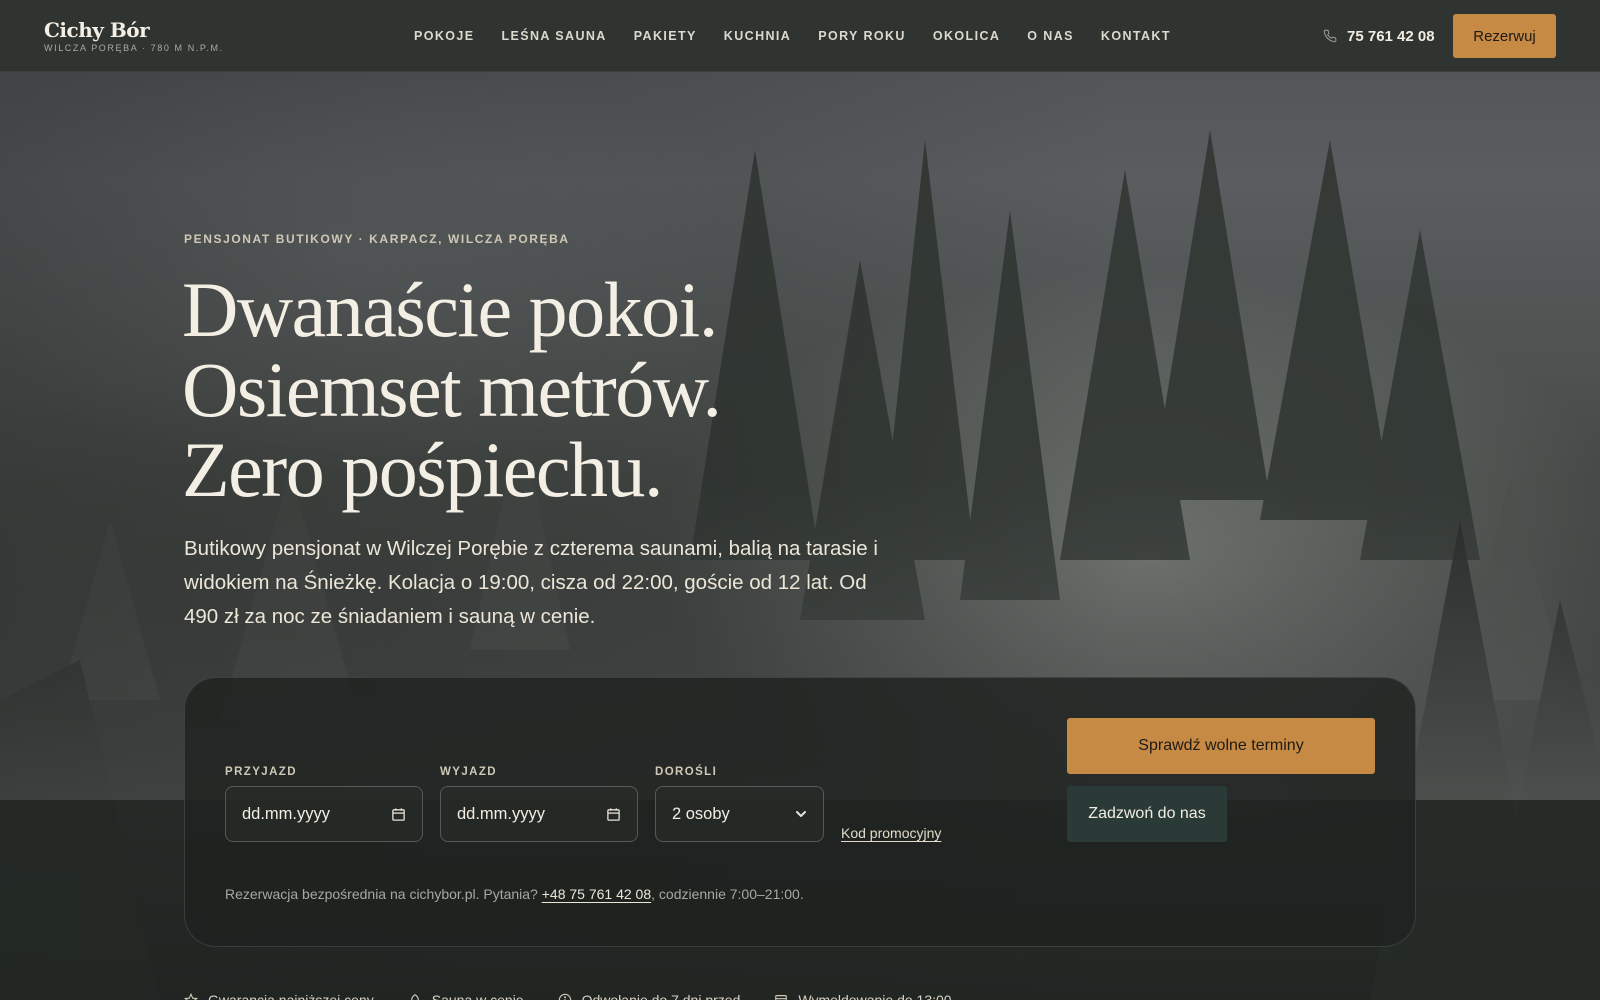 The height and width of the screenshot is (1000, 1600). I want to click on nav-item-o-nas: O NAS, so click(1050, 36).